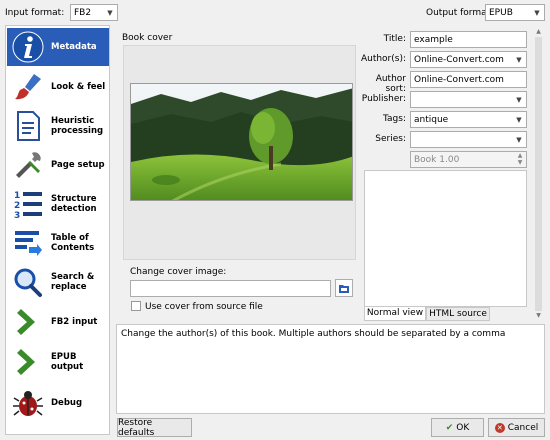 Image resolution: width=550 pixels, height=440 pixels. I want to click on sidebar-item-look-feel: Look & feel, so click(58, 87).